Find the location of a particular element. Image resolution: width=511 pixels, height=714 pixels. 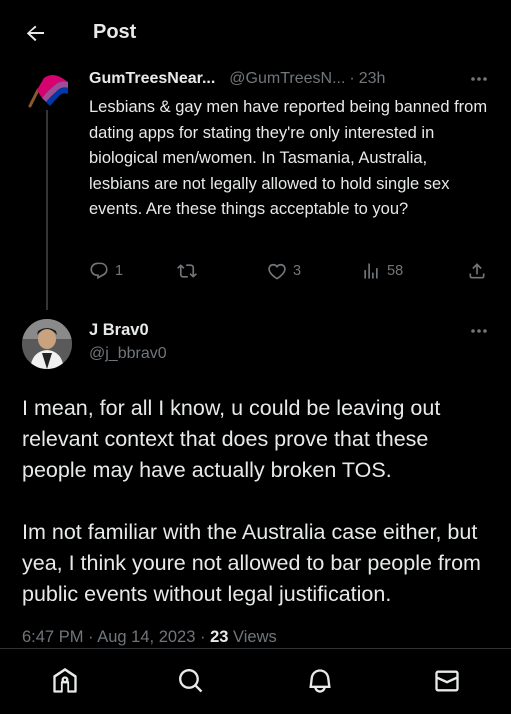

bottom-nav is located at coordinates (255, 681).